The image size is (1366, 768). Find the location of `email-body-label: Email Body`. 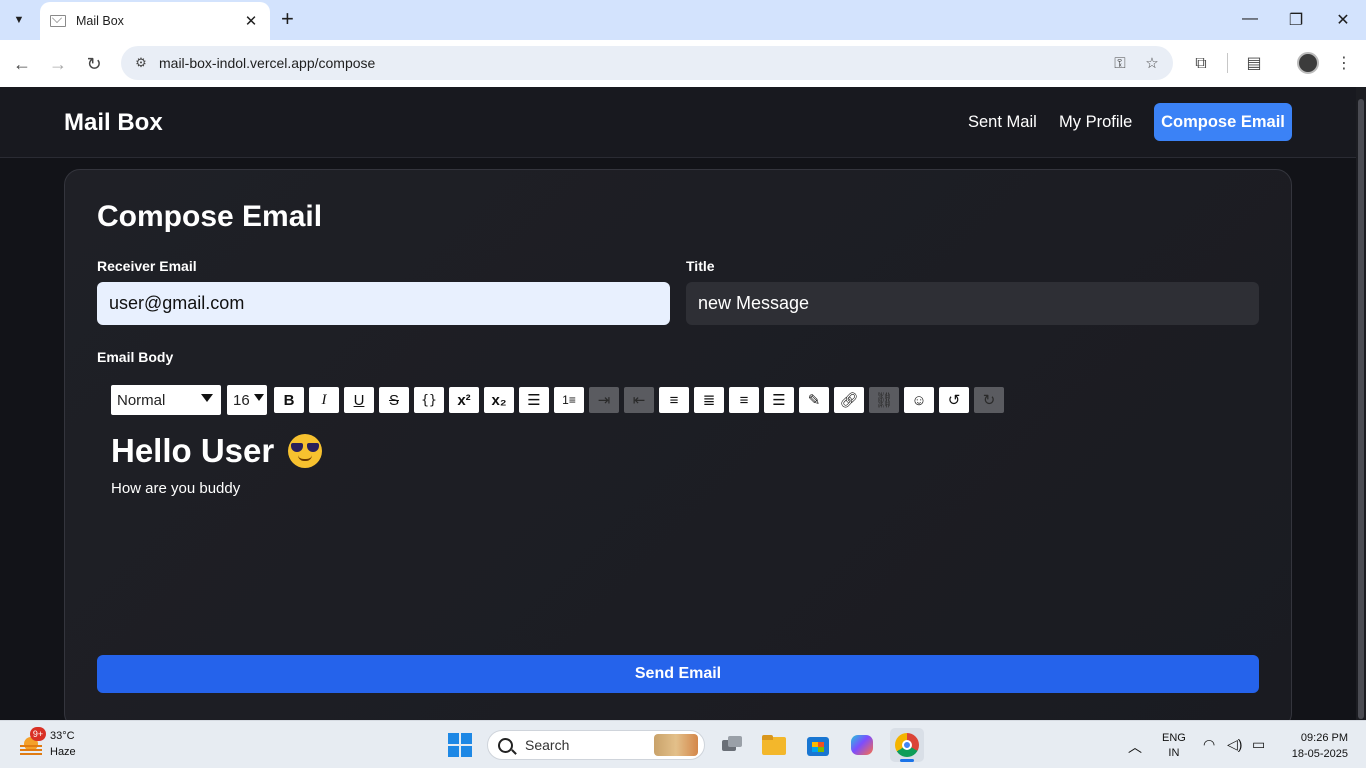

email-body-label: Email Body is located at coordinates (135, 357).